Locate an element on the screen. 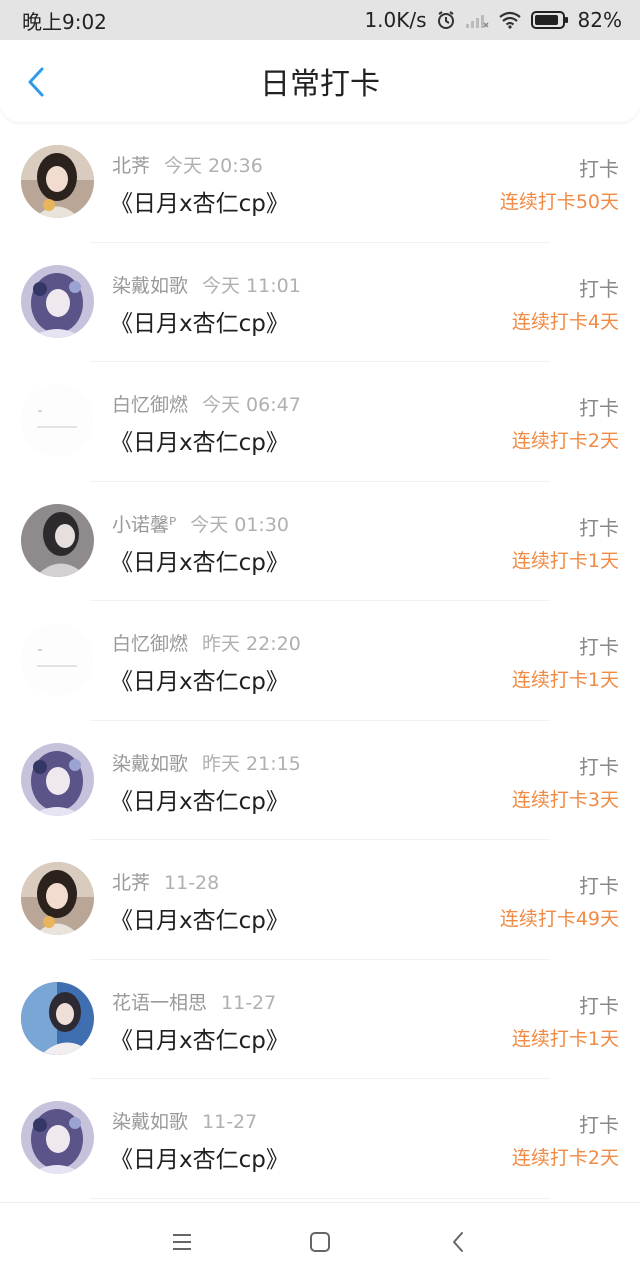 Image resolution: width=640 pixels, height=1280 pixels. record-meta: 染戴如歌 昨天 21:15 is located at coordinates (206, 762).